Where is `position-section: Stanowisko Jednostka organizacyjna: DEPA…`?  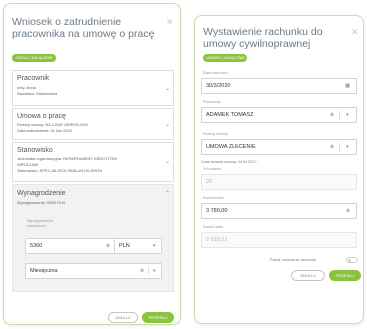 position-section: Stanowisko Jednostka organizacyjna: DEPA… is located at coordinates (93, 162).